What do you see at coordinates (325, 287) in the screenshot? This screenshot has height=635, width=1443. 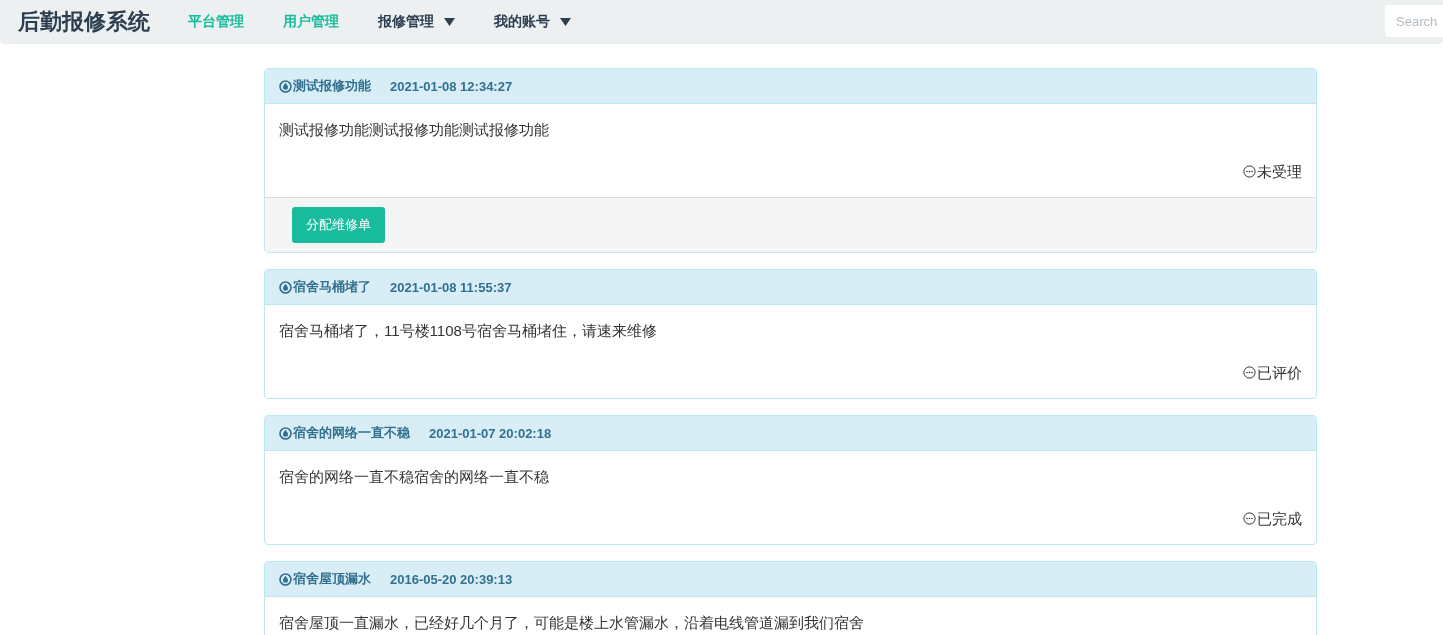 I see `report-title: 宿舍马桶堵了` at bounding box center [325, 287].